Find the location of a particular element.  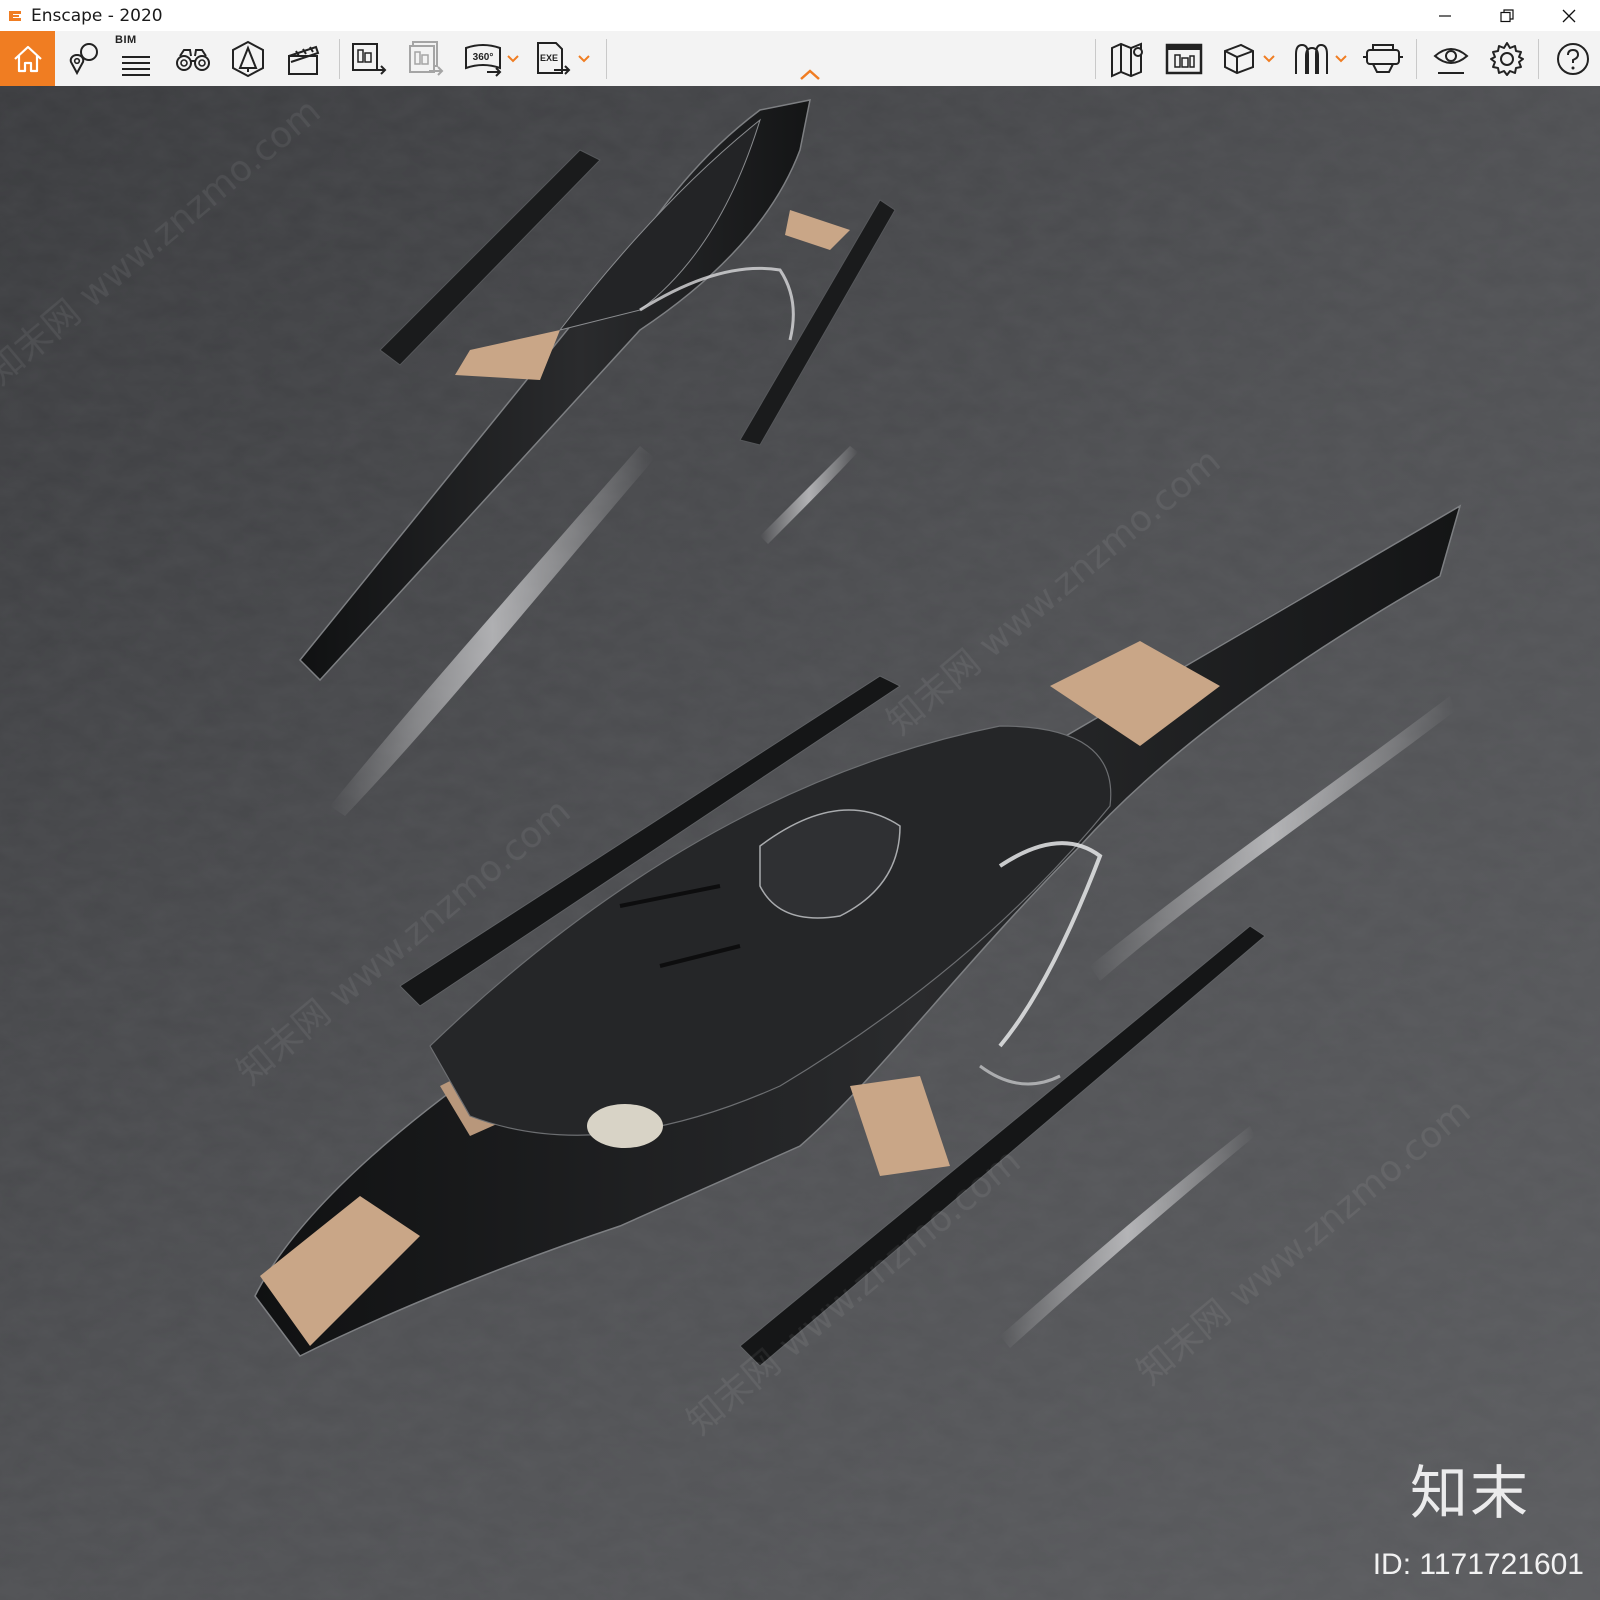

restore-icon is located at coordinates (1507, 15).